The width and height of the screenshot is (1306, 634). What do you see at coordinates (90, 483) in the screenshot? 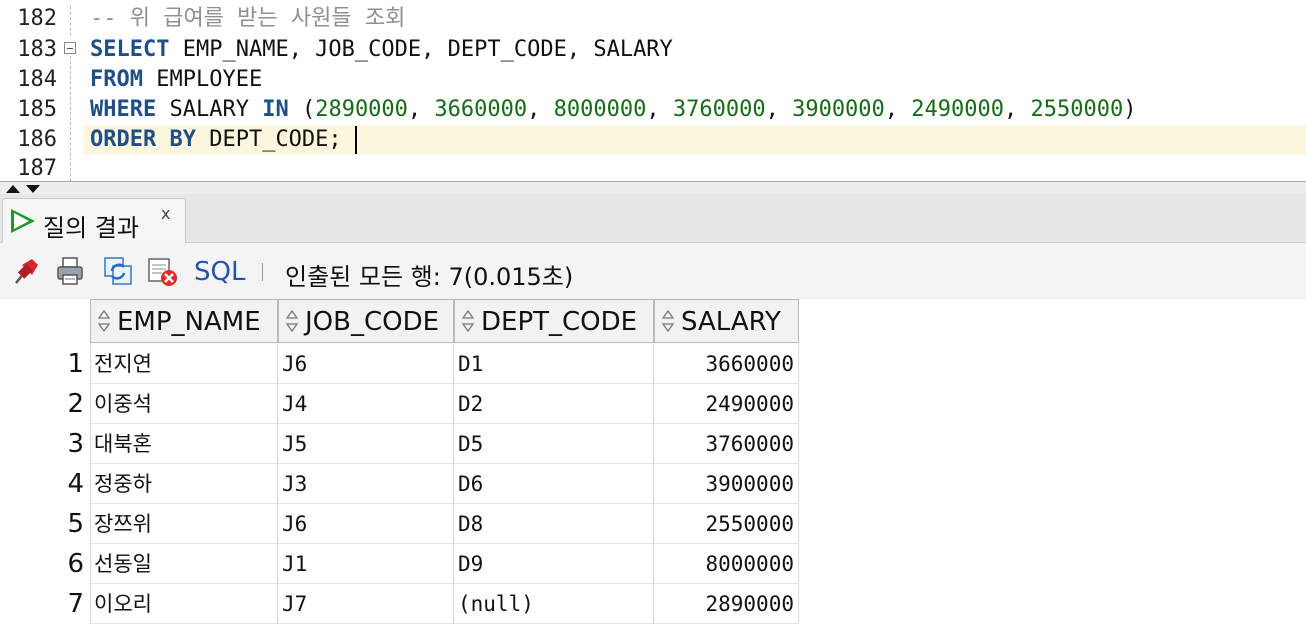
I see `grid-line` at bounding box center [90, 483].